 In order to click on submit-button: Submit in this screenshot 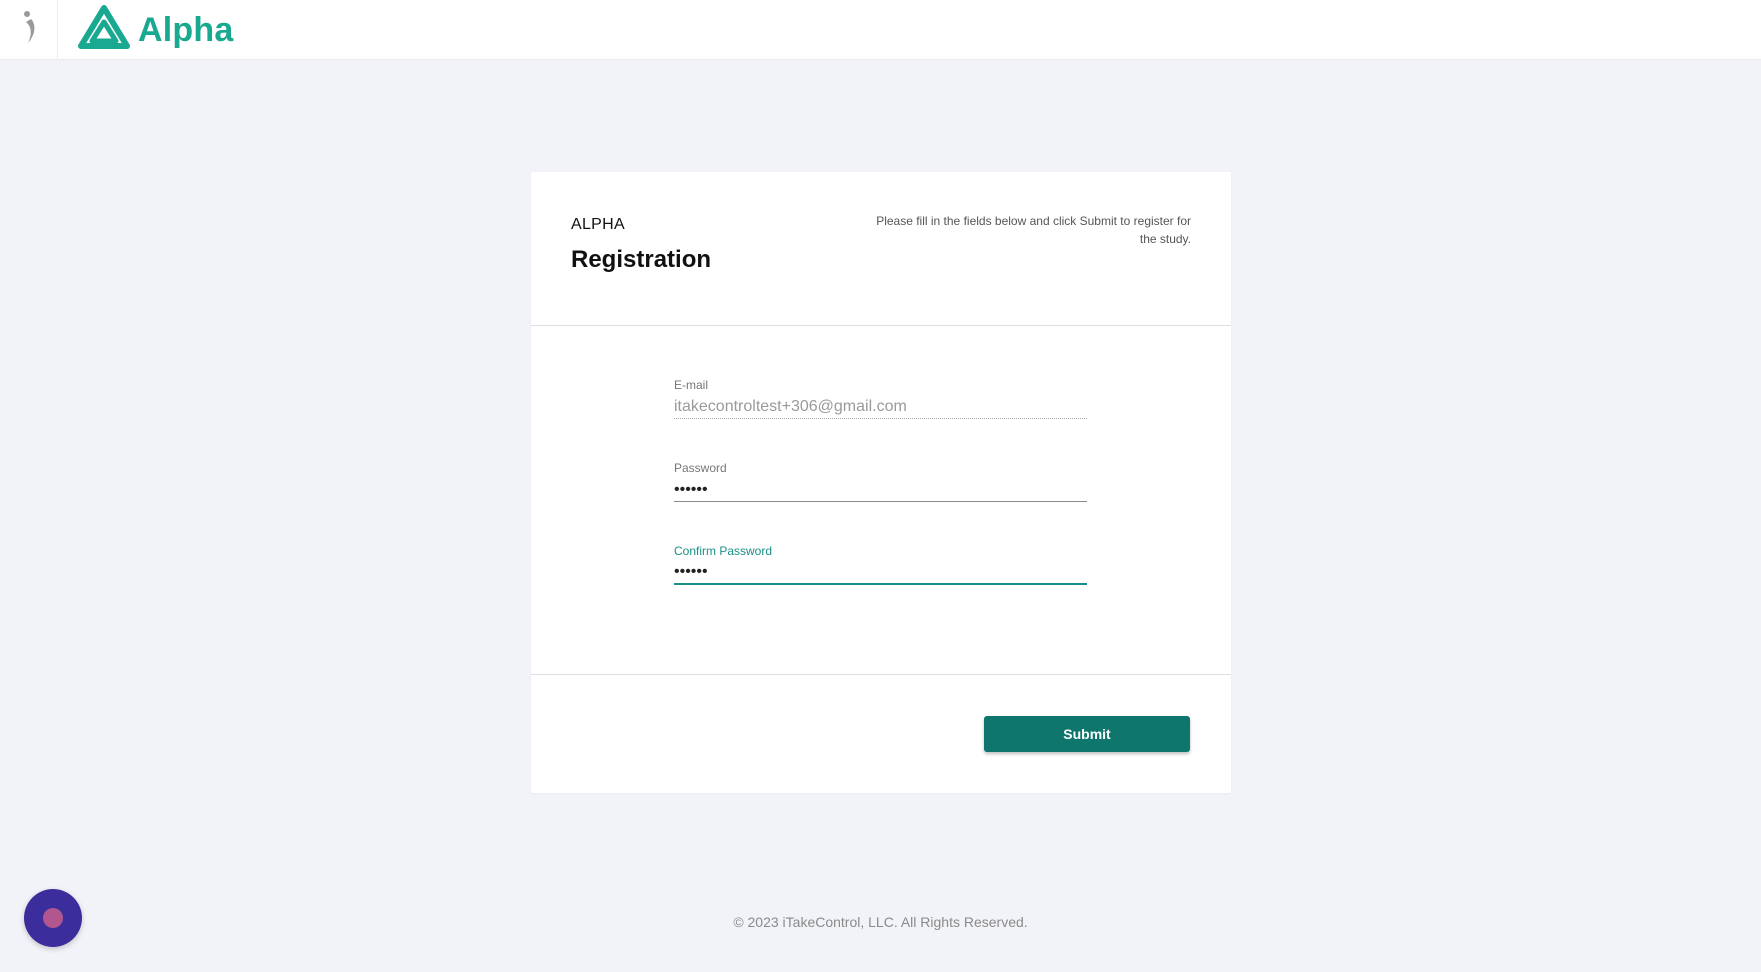, I will do `click(1087, 734)`.